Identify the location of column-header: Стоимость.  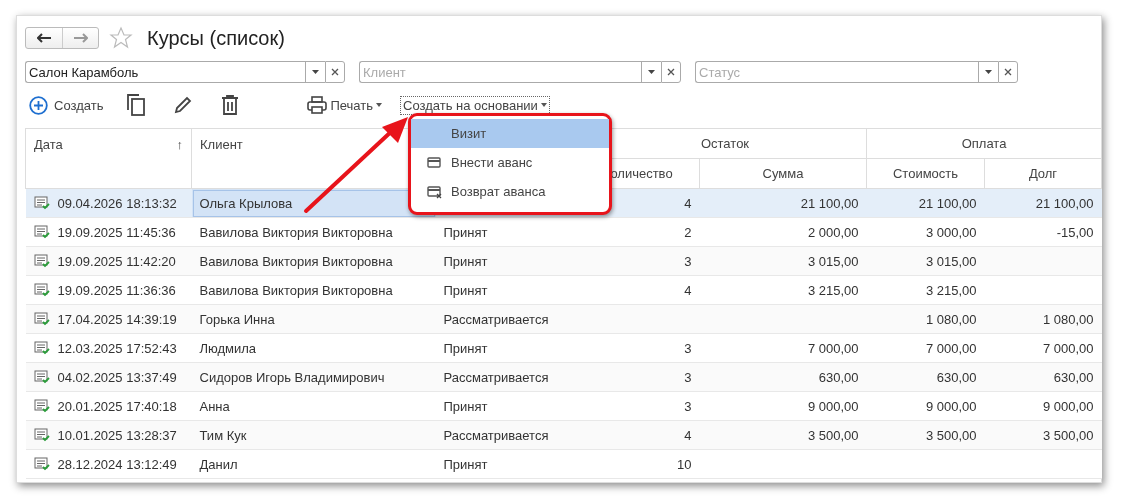
(925, 173).